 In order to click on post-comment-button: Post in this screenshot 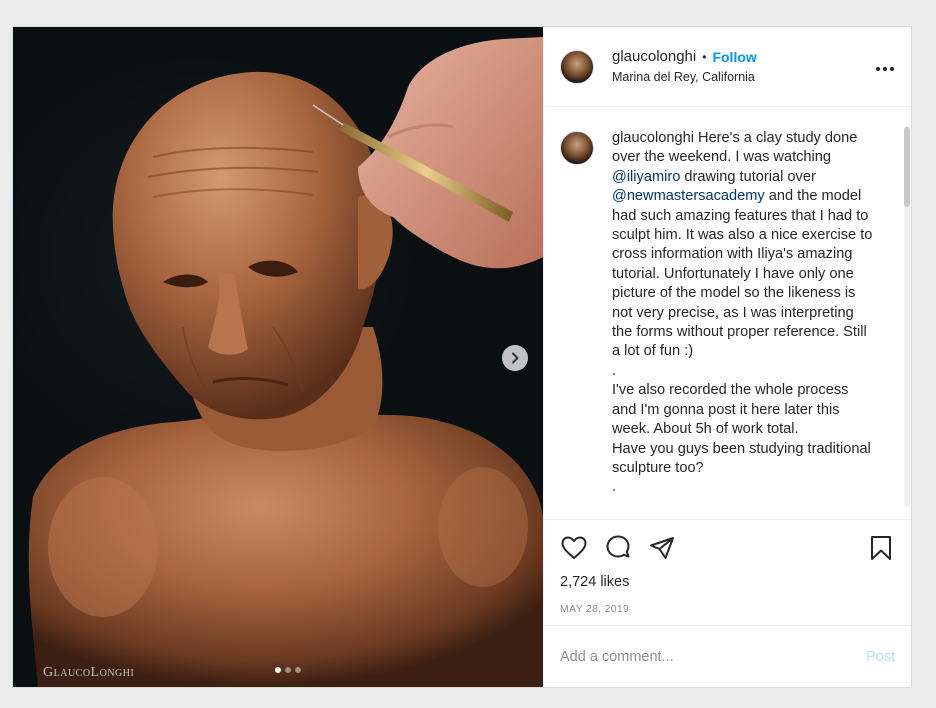, I will do `click(880, 657)`.